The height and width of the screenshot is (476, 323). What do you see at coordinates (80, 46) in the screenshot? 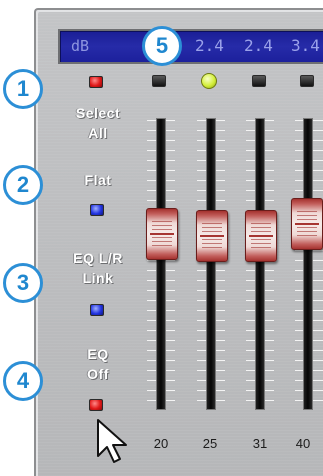
I see `db-unit-label: dB` at bounding box center [80, 46].